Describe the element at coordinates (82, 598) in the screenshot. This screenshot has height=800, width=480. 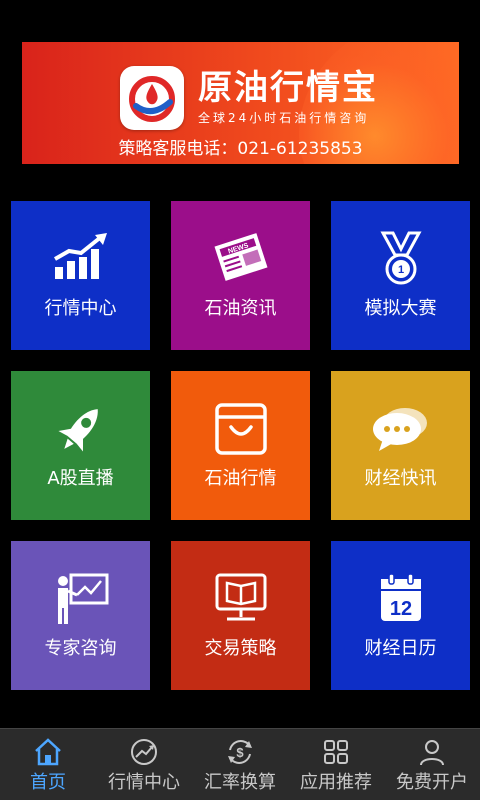
I see `presenter-board-icon` at that location.